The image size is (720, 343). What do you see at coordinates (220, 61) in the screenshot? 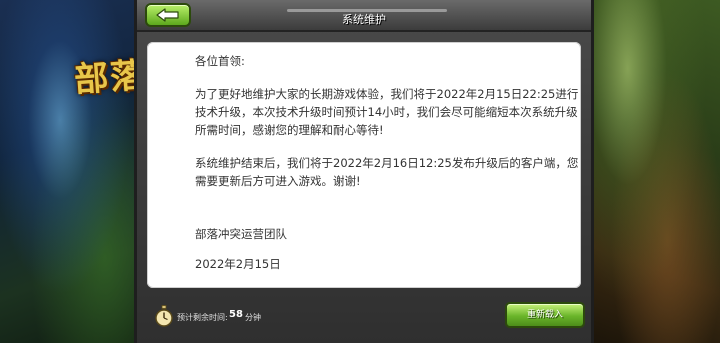
I see `notice-greeting: 各位首领:` at bounding box center [220, 61].